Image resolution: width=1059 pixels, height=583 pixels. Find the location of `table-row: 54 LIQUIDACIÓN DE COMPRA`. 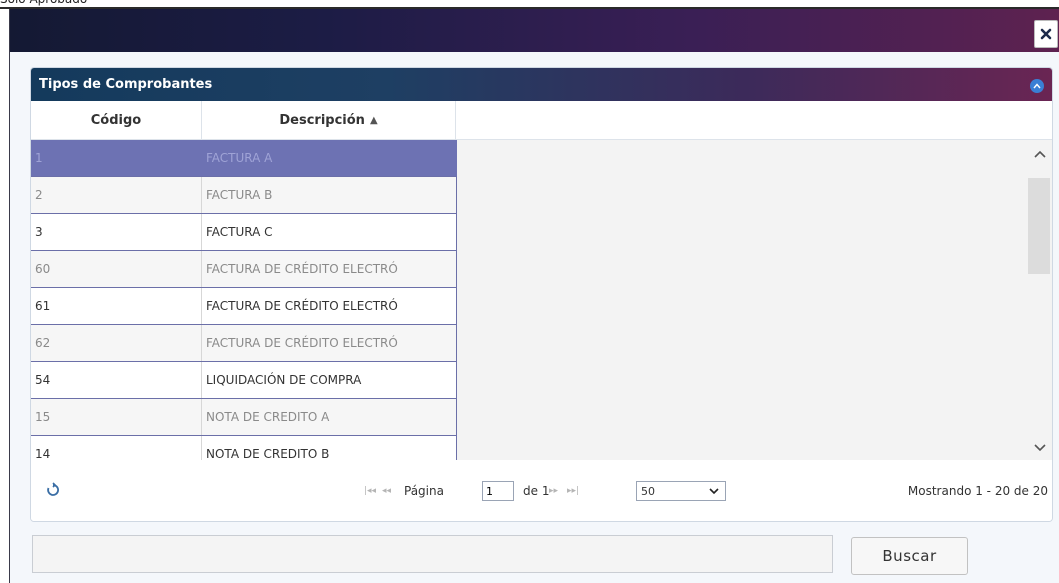

table-row: 54 LIQUIDACIÓN DE COMPRA is located at coordinates (244, 380).